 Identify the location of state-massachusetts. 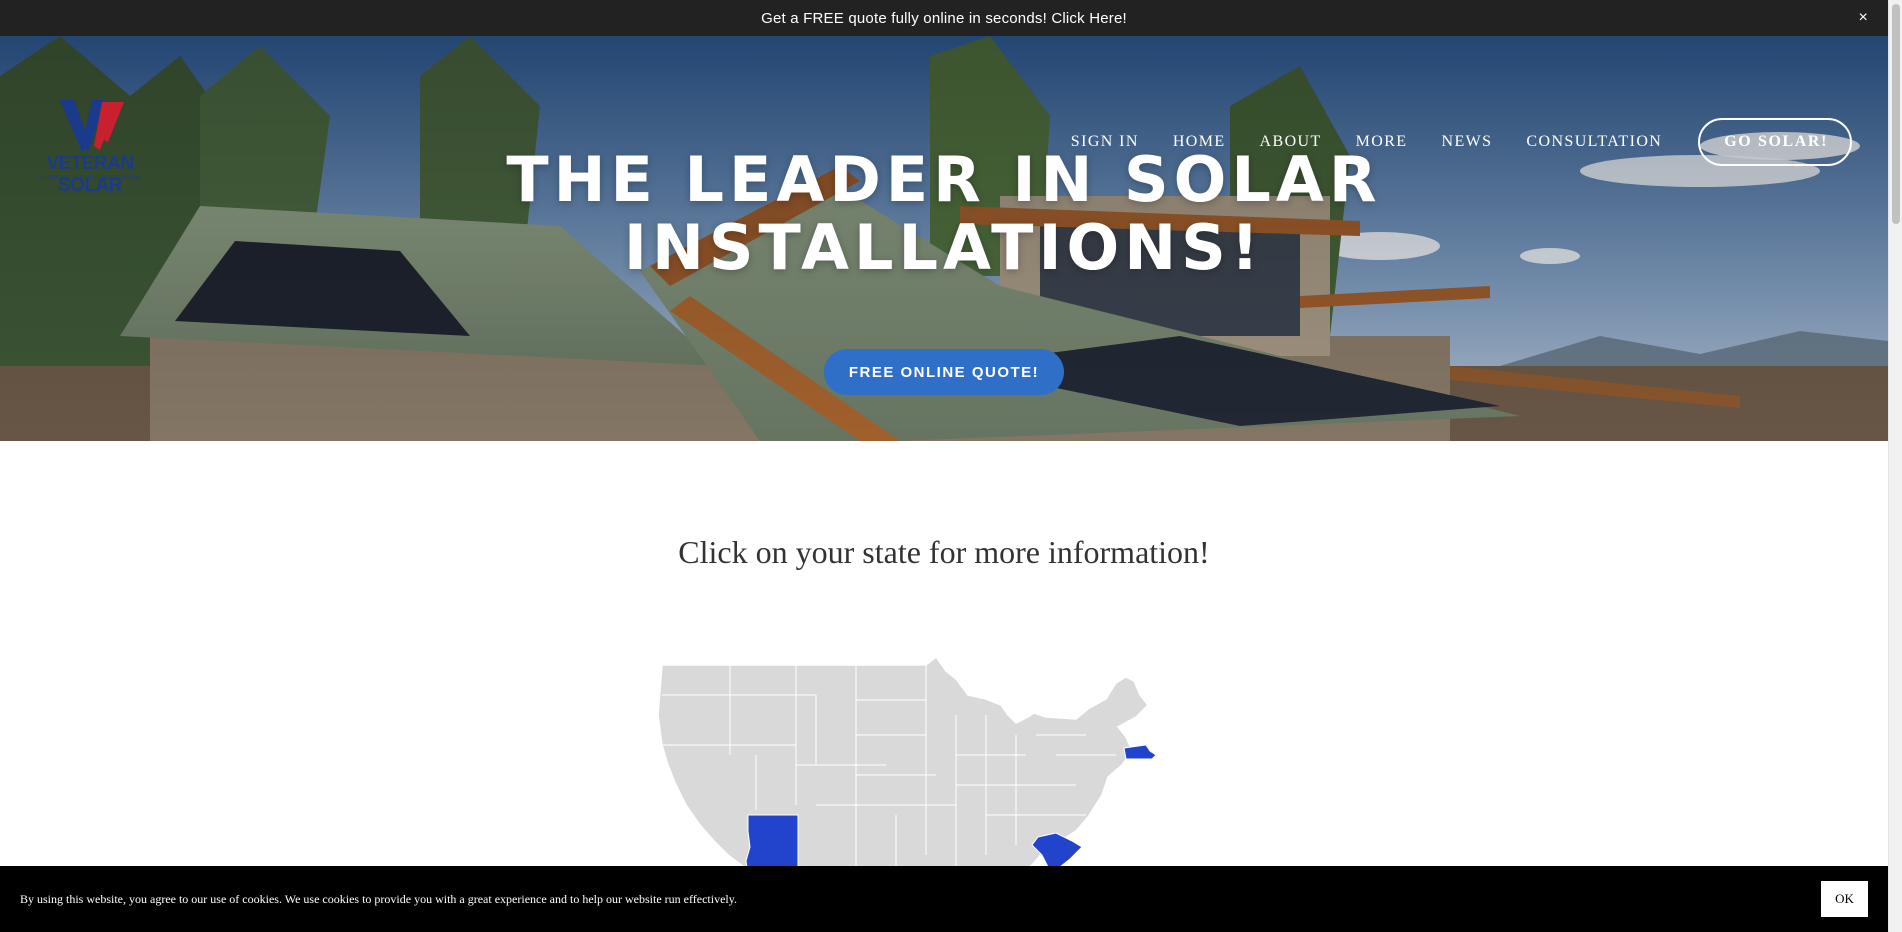
(1140, 752).